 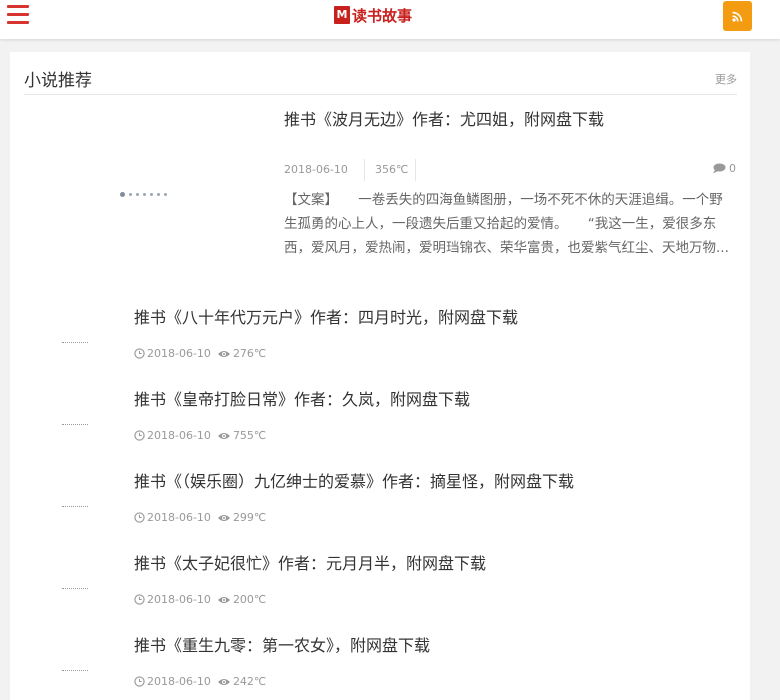 I want to click on item-title: 推书《八十年代万元户》作者：四月时光，附网盘下载, so click(x=326, y=316).